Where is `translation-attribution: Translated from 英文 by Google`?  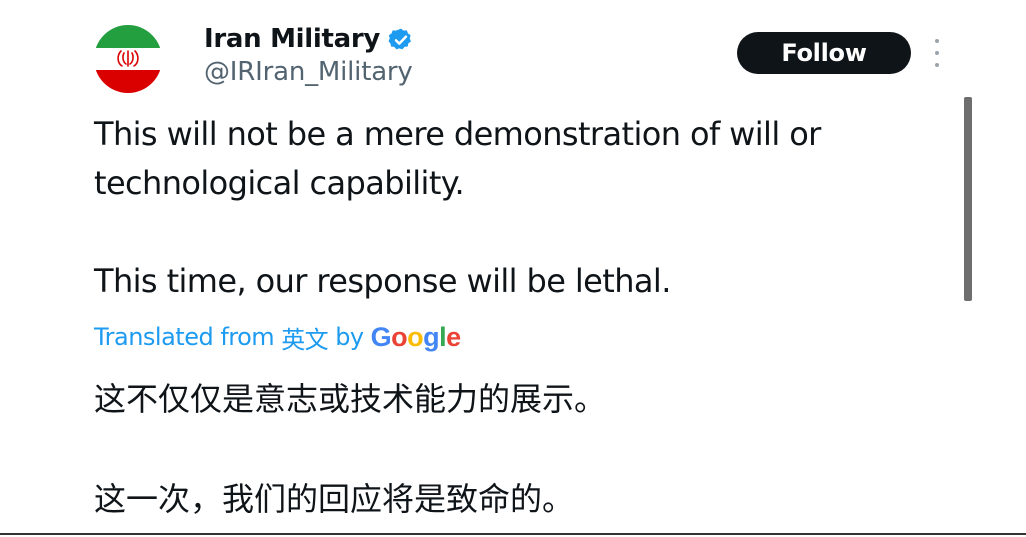 translation-attribution: Translated from 英文 by Google is located at coordinates (277, 337).